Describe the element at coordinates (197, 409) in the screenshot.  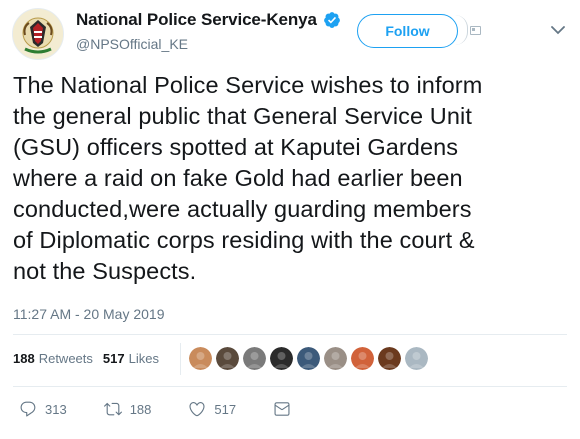
I see `heart-icon` at that location.